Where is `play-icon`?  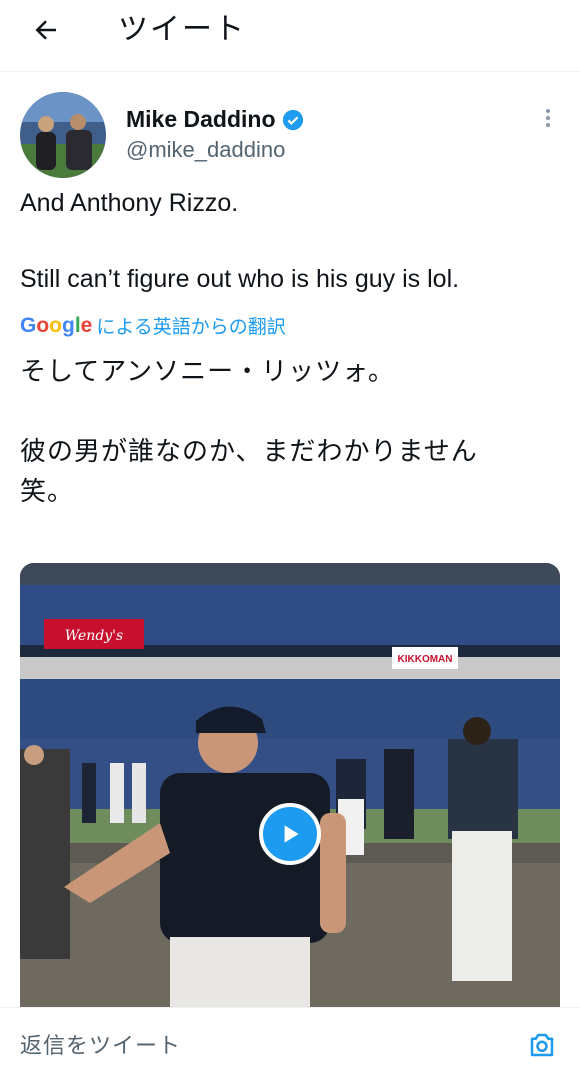 play-icon is located at coordinates (291, 834).